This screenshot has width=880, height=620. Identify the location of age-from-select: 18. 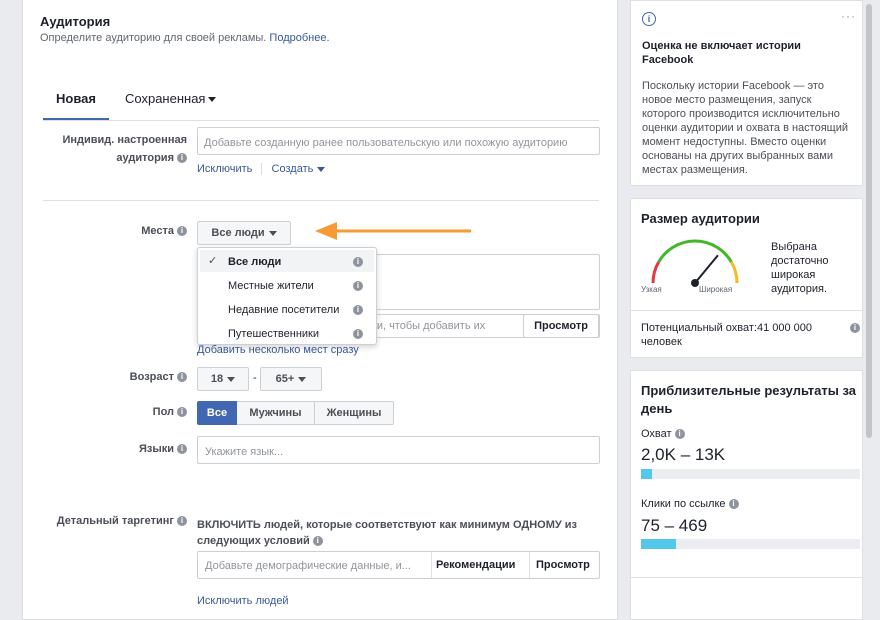
(223, 379).